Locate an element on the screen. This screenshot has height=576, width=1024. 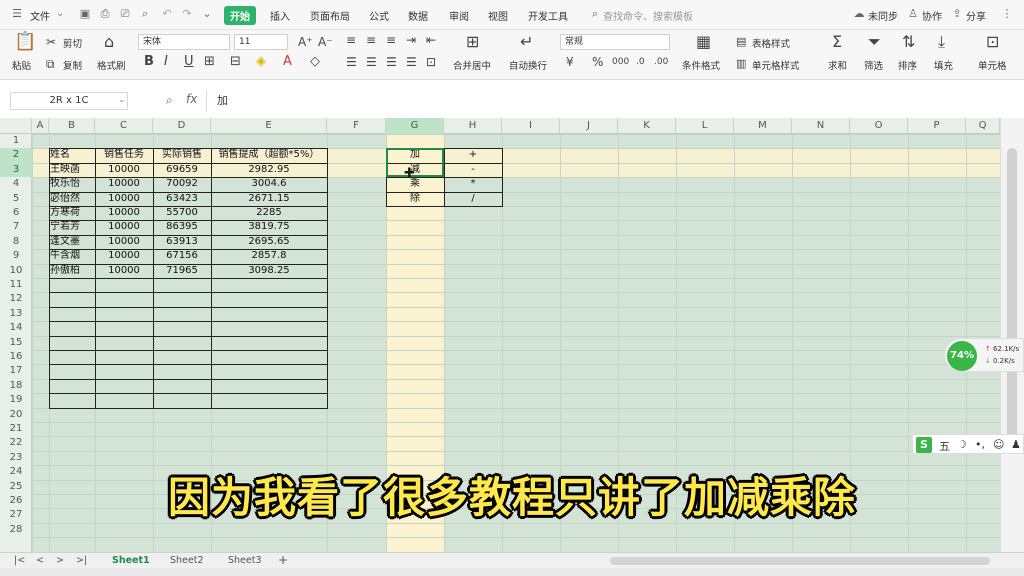
distribute-icon: ⊡ is located at coordinates (431, 62).